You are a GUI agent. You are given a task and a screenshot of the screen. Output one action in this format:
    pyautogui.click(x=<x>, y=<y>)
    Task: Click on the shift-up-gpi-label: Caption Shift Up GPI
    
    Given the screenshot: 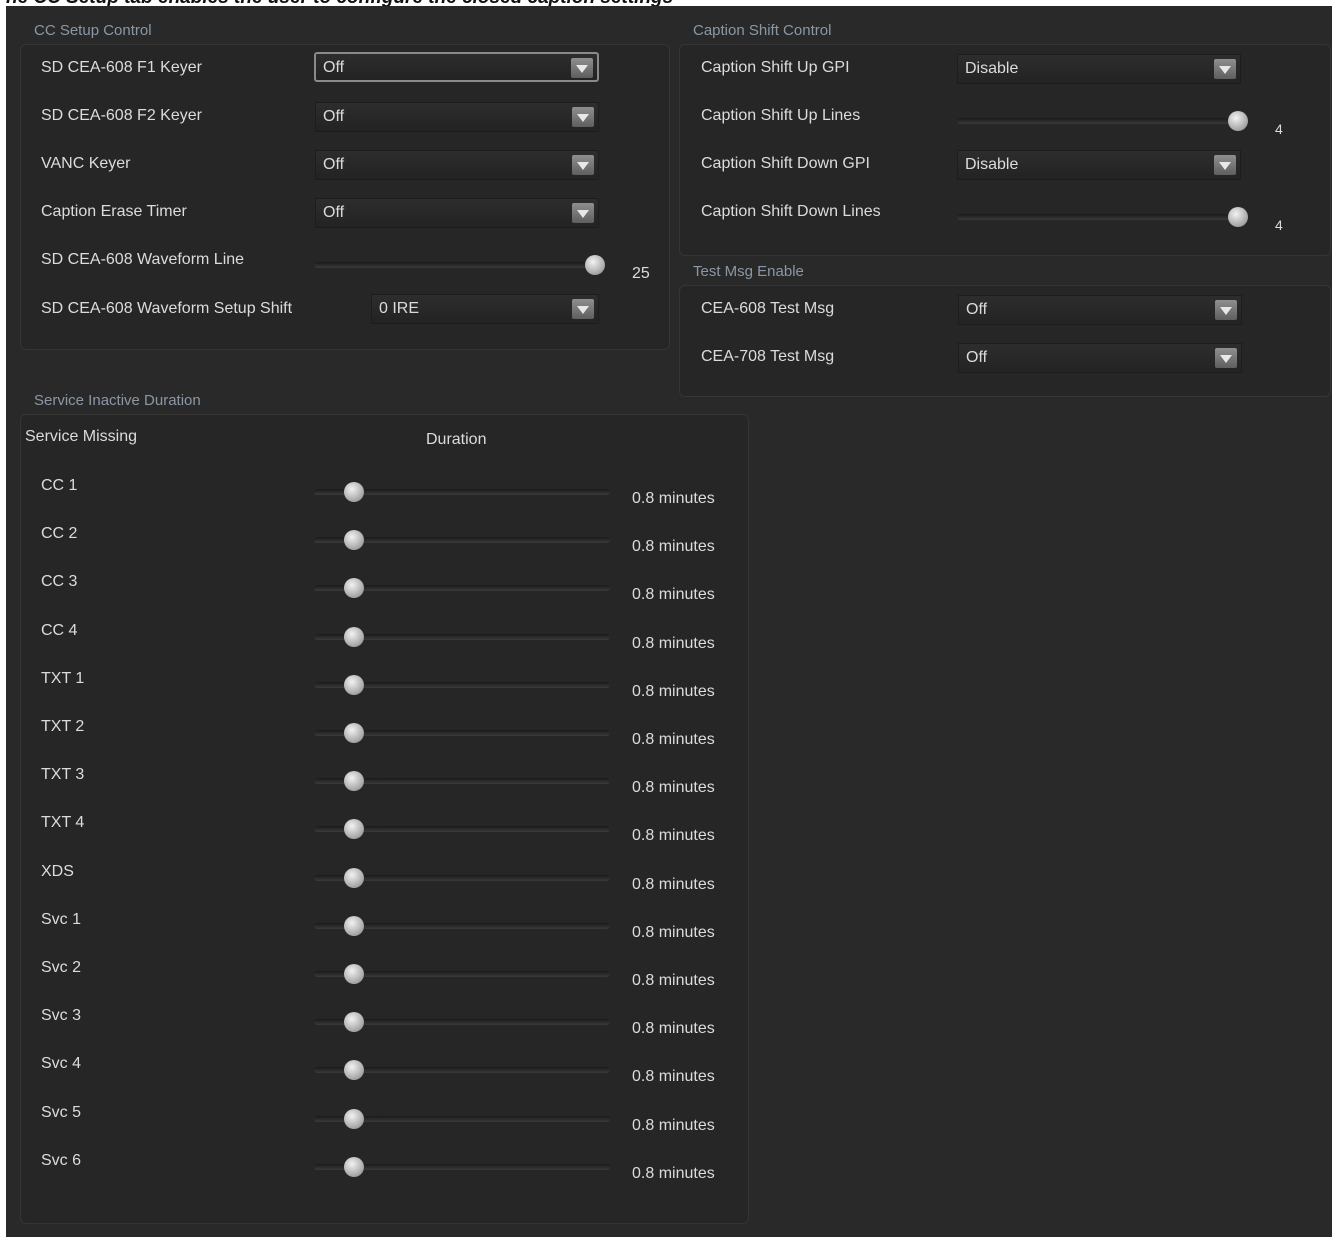 What is the action you would take?
    pyautogui.click(x=775, y=67)
    